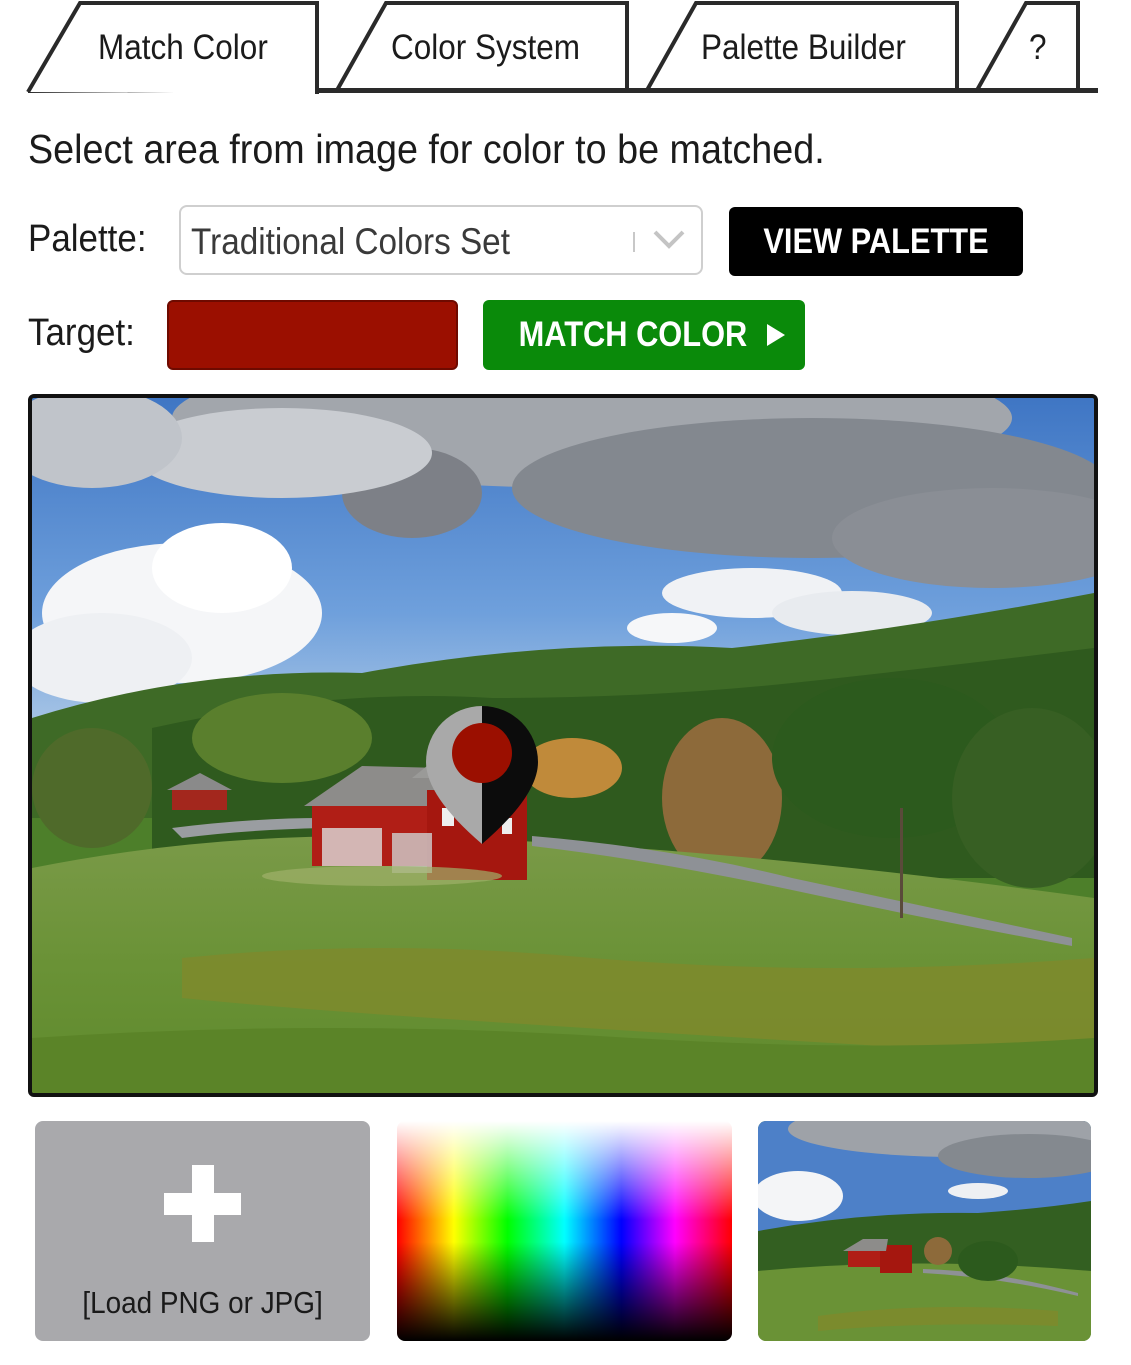  What do you see at coordinates (486, 47) in the screenshot?
I see `tab-label: Color System` at bounding box center [486, 47].